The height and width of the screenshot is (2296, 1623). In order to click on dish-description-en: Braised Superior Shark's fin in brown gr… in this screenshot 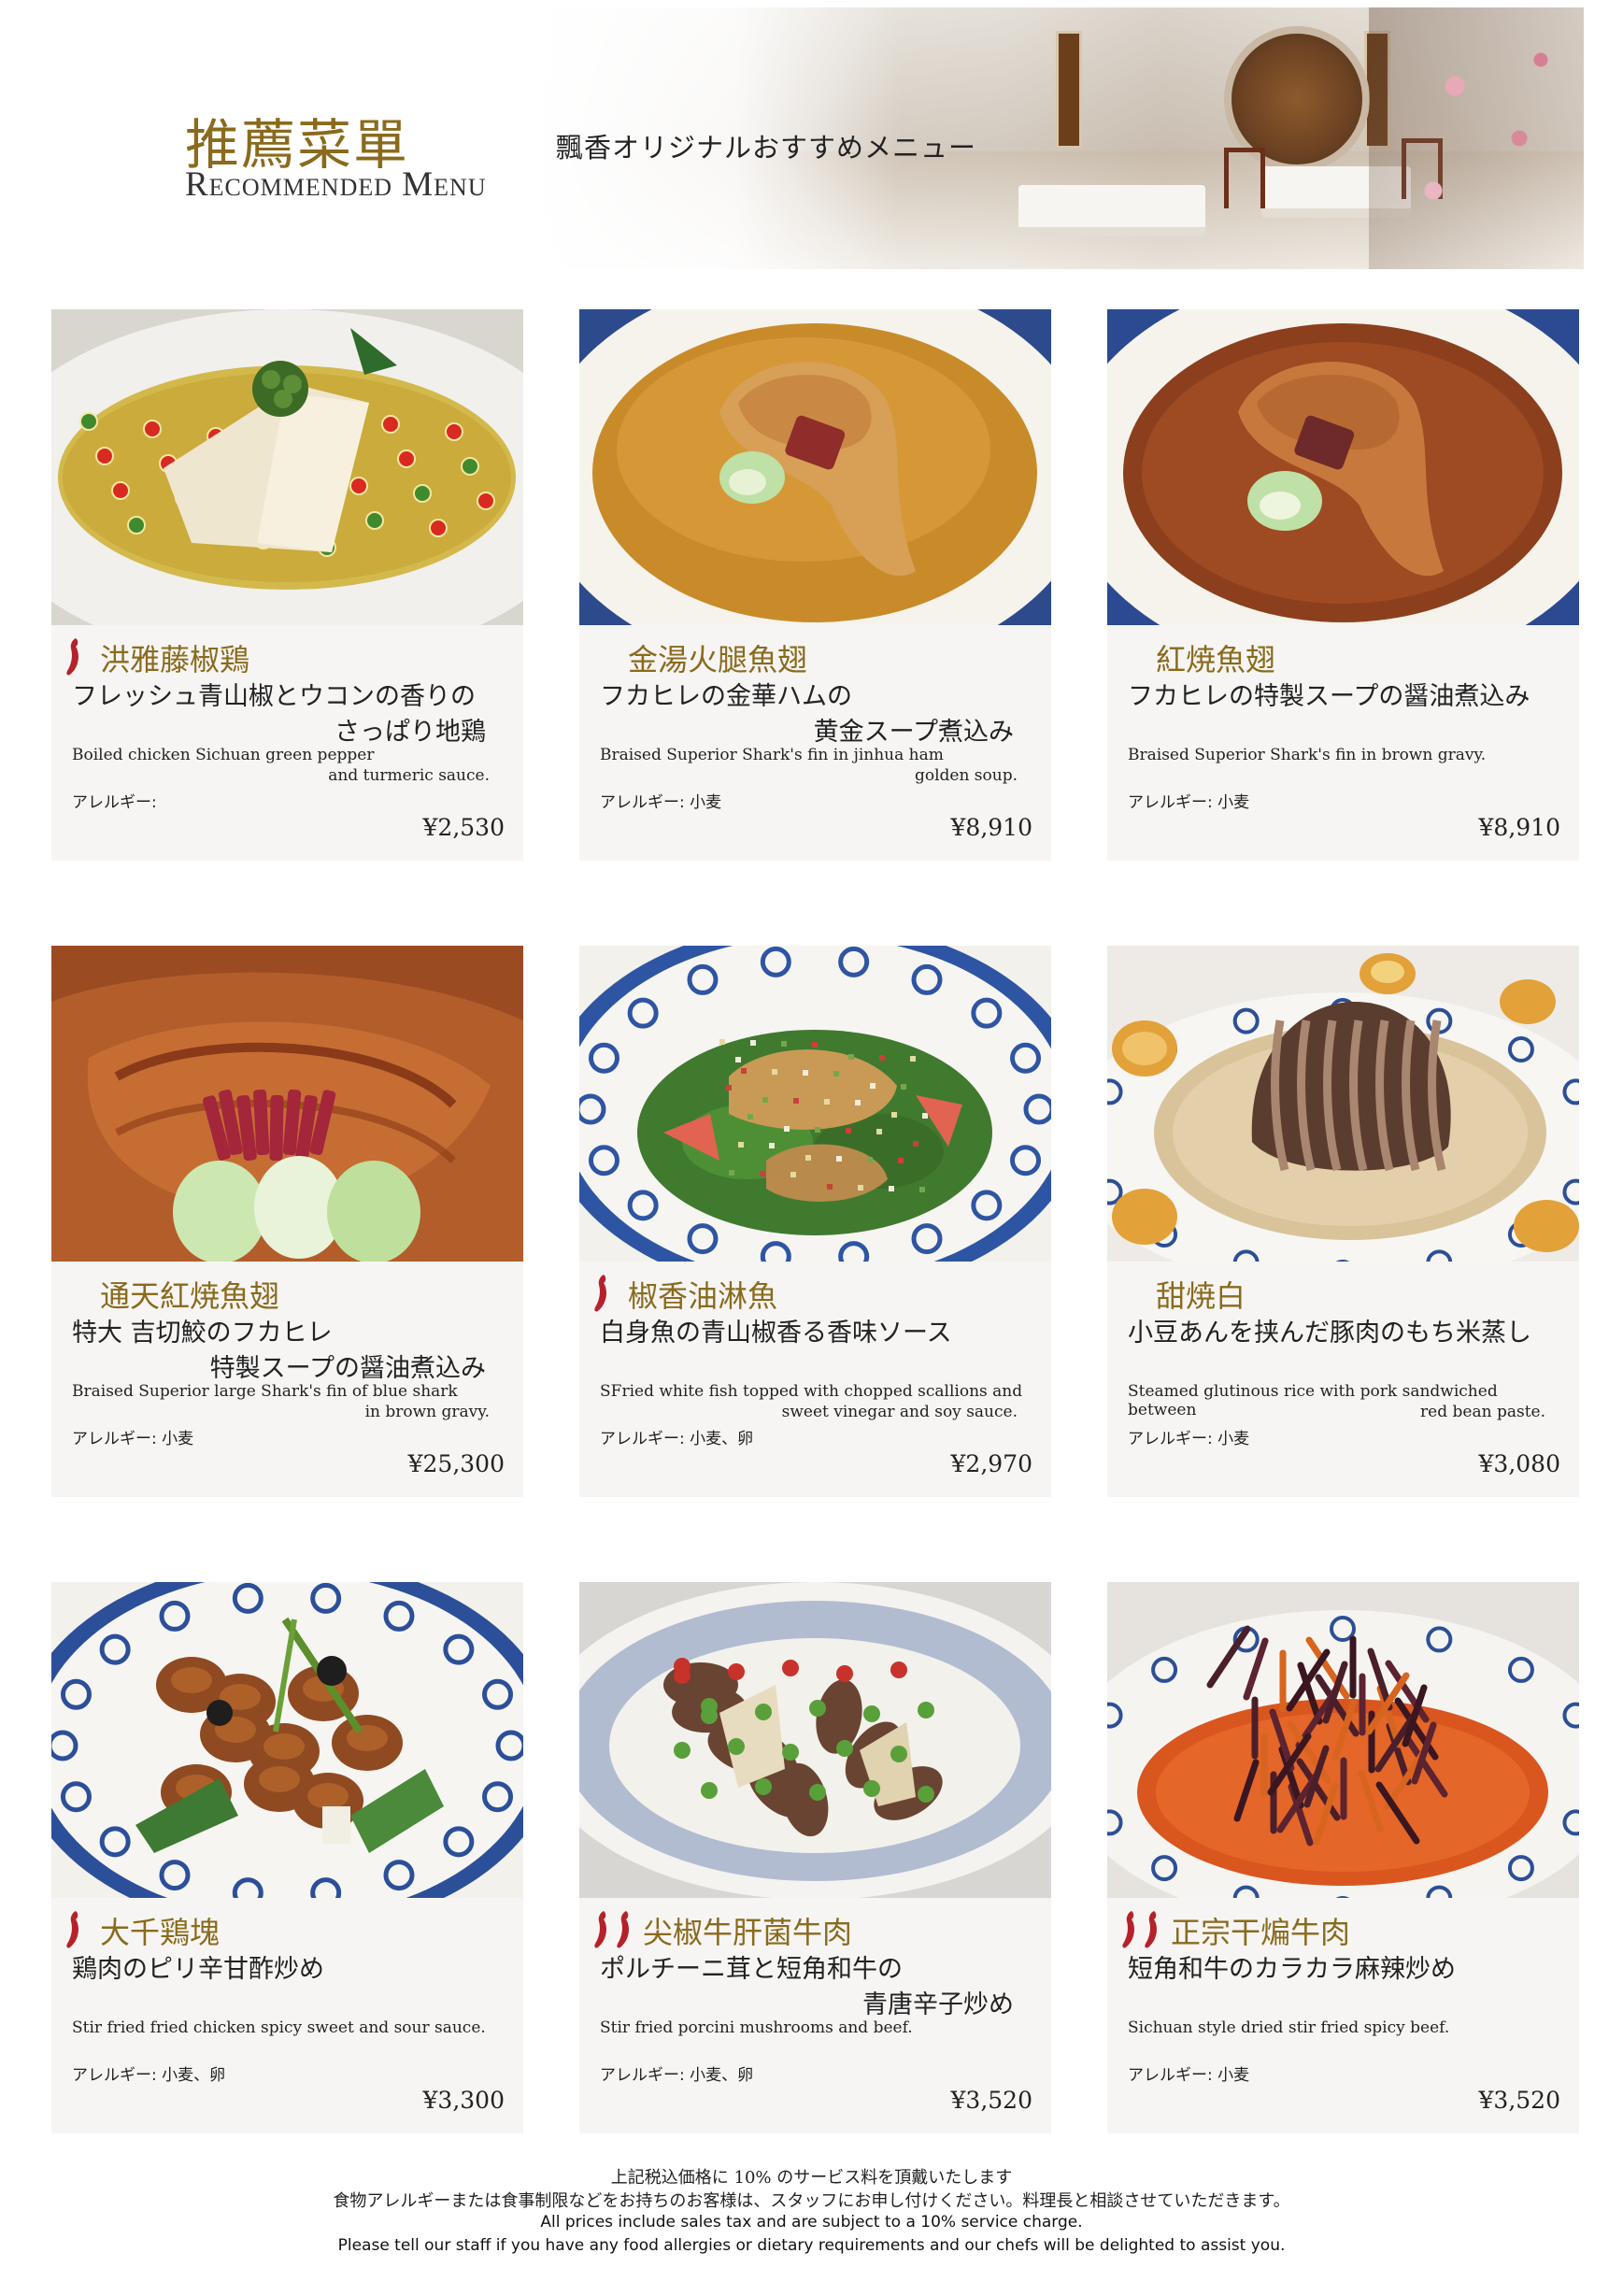, I will do `click(1307, 755)`.